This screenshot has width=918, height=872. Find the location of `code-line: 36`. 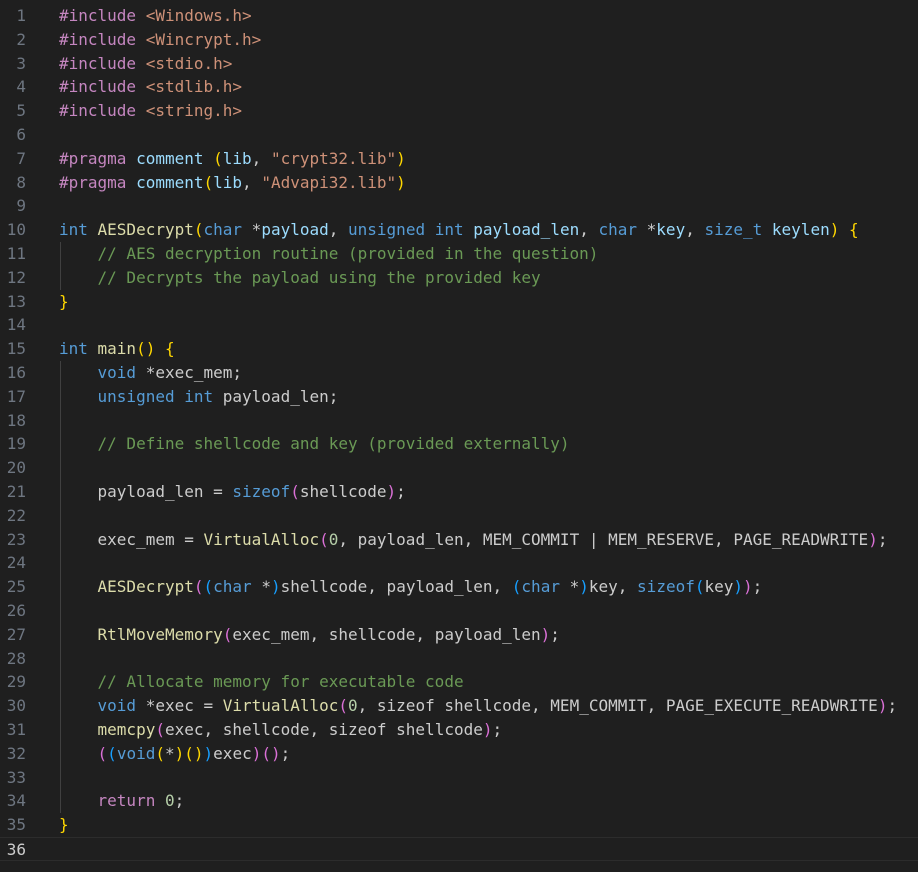

code-line: 36 is located at coordinates (459, 849).